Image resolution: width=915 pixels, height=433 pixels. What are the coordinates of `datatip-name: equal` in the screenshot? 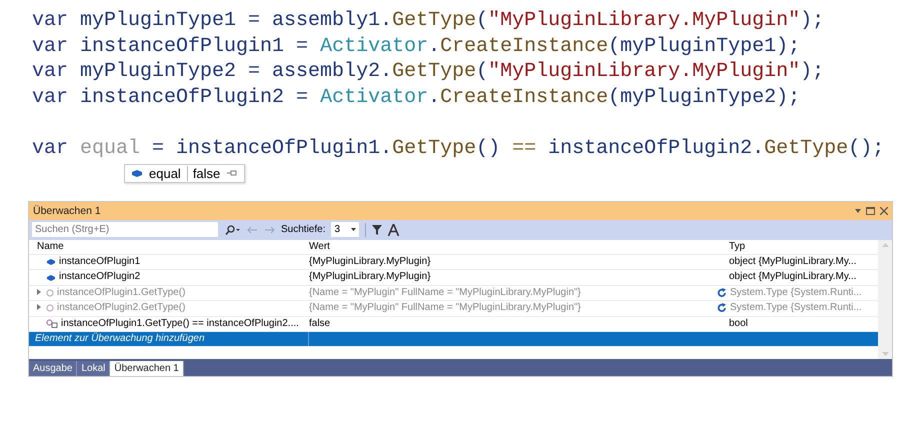 It's located at (165, 173).